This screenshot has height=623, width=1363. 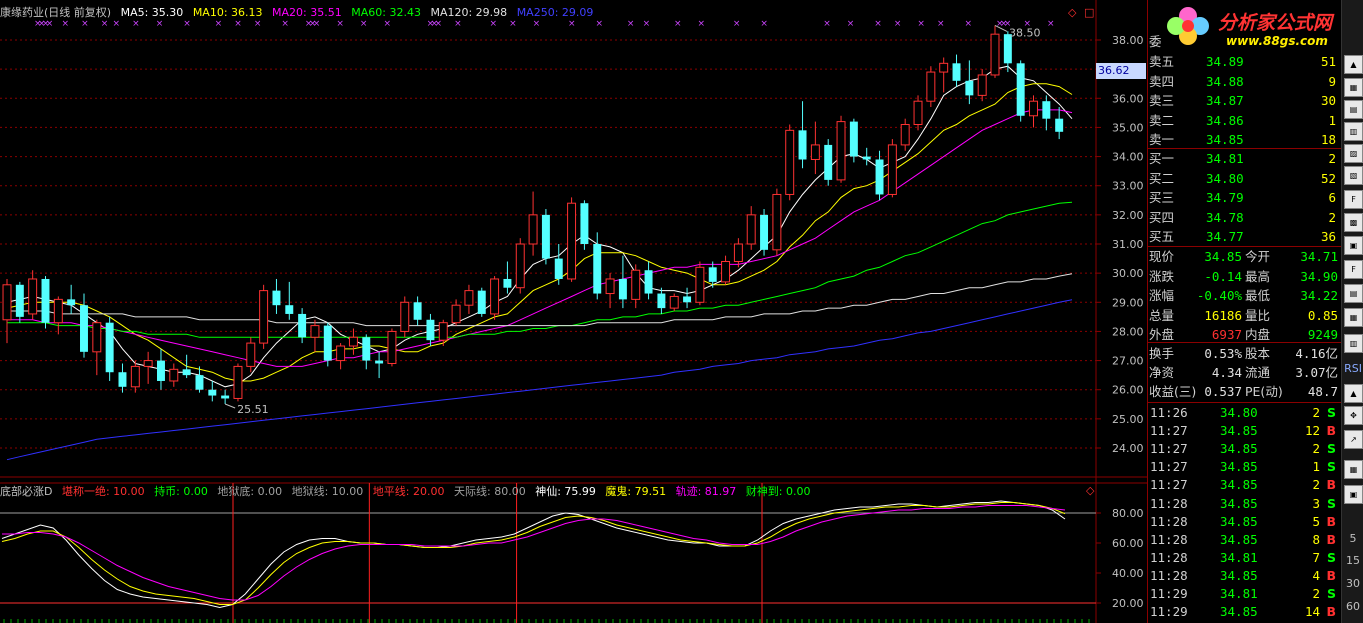 What do you see at coordinates (1352, 538) in the screenshot?
I see `period-5: 5` at bounding box center [1352, 538].